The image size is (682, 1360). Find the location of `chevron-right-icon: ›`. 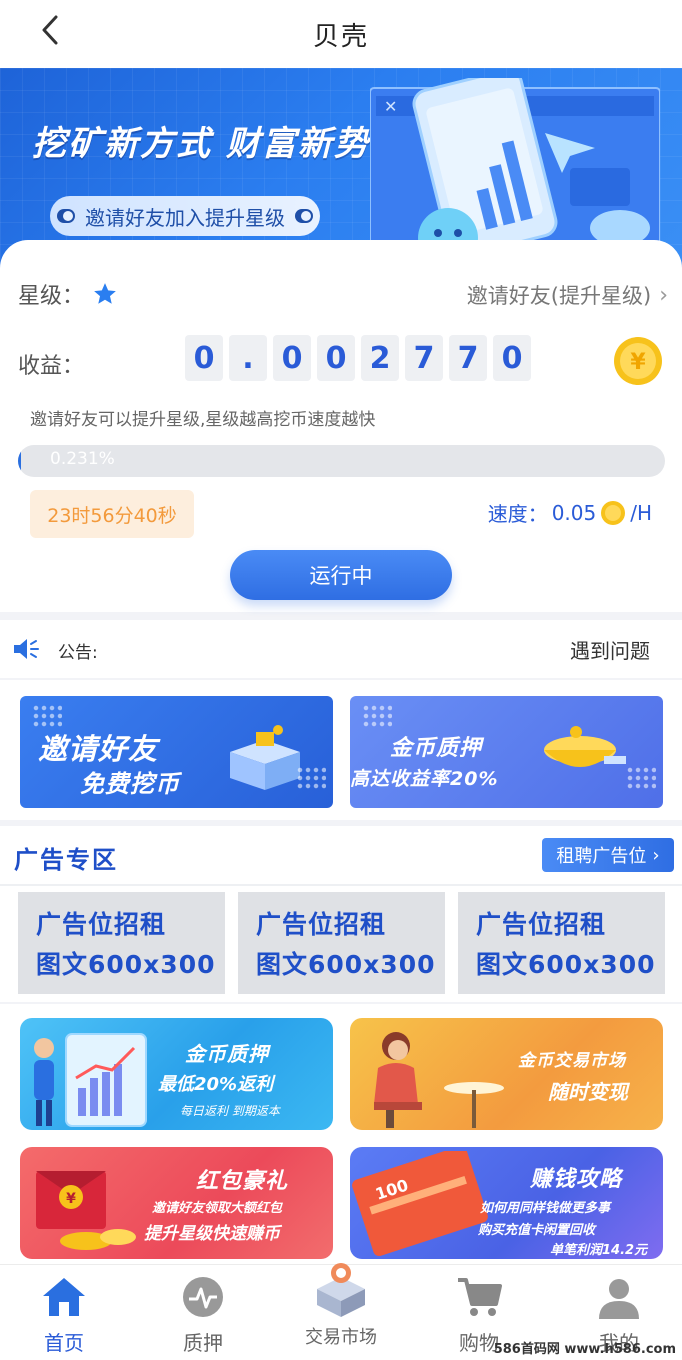

chevron-right-icon: › is located at coordinates (656, 855).